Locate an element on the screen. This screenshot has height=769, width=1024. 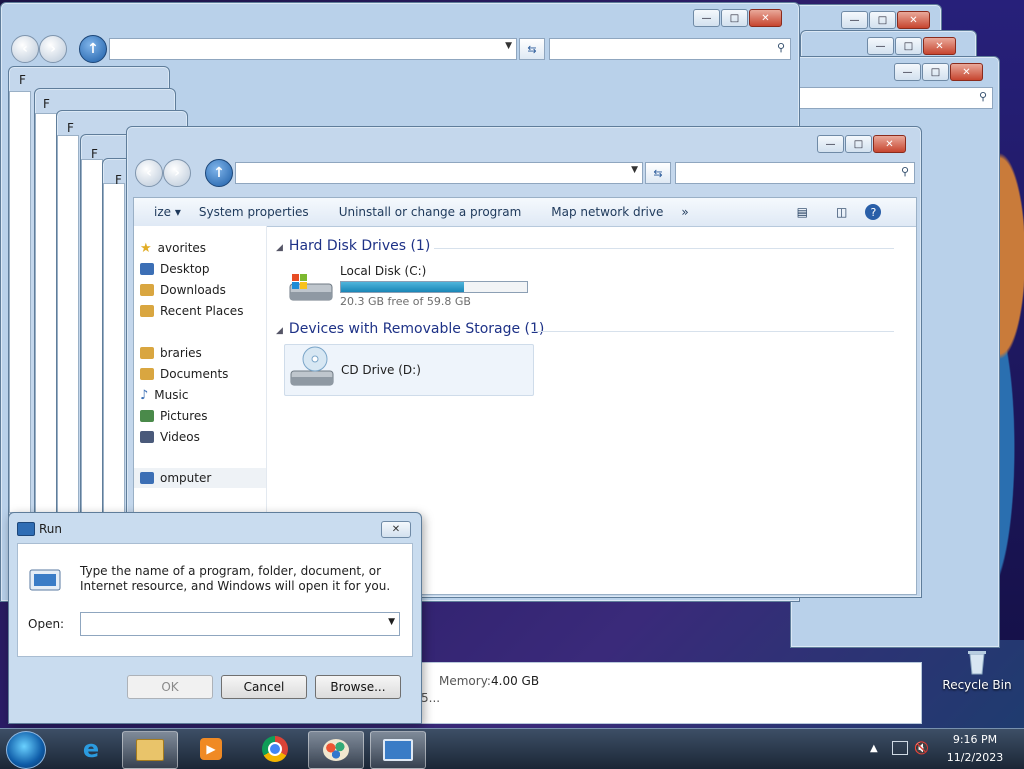
taskbar-run-dialog is located at coordinates (398, 750).